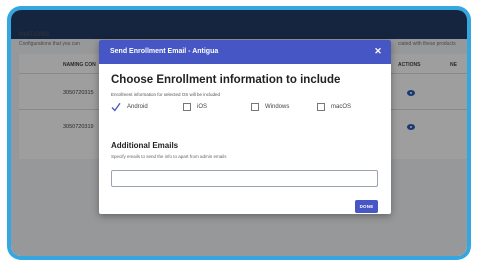  Describe the element at coordinates (341, 107) in the screenshot. I see `os-option-label: macOS` at that location.